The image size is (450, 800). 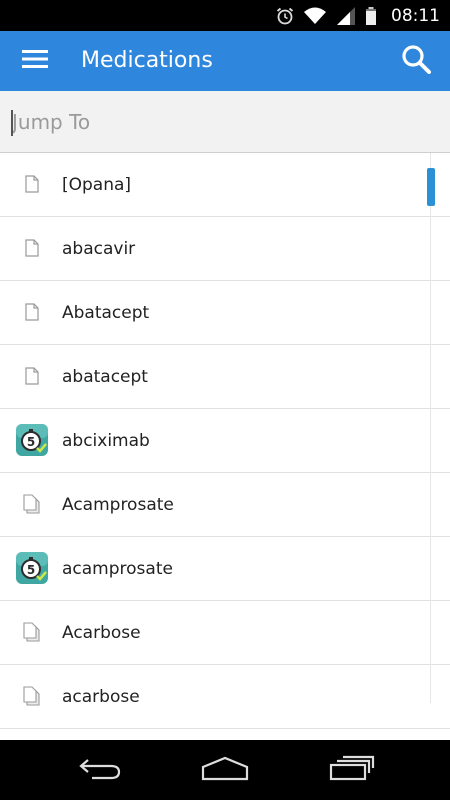 I want to click on status-time: 08:11, so click(x=415, y=15).